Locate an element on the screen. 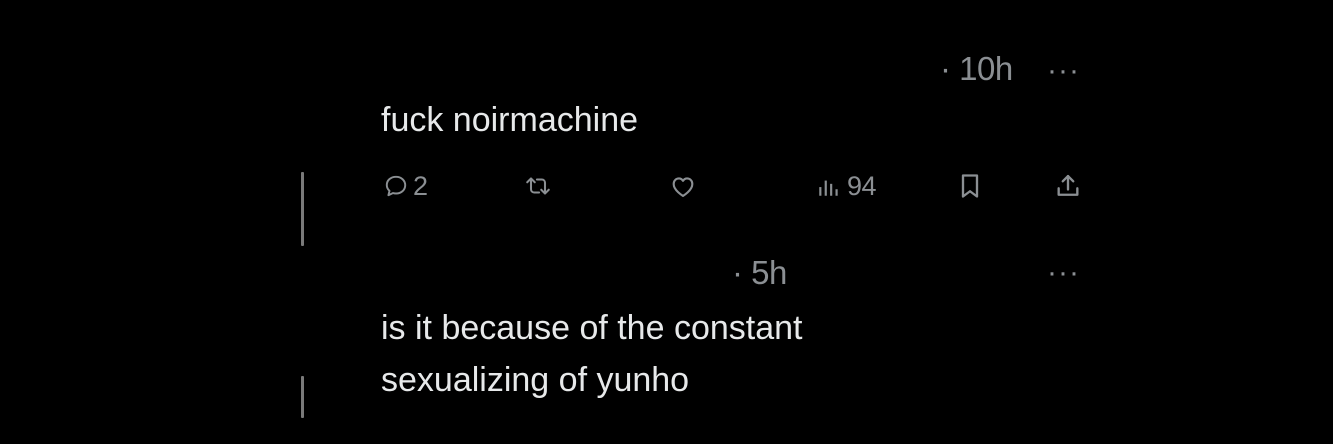 This screenshot has height=444, width=1333. reply-button: 2 is located at coordinates (405, 186).